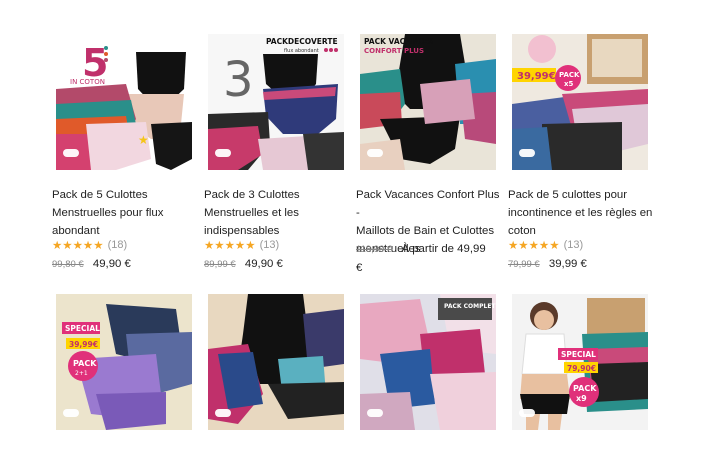 Image resolution: width=712 pixels, height=472 pixels. I want to click on product-image: 5 IN COTON ★, so click(124, 102).